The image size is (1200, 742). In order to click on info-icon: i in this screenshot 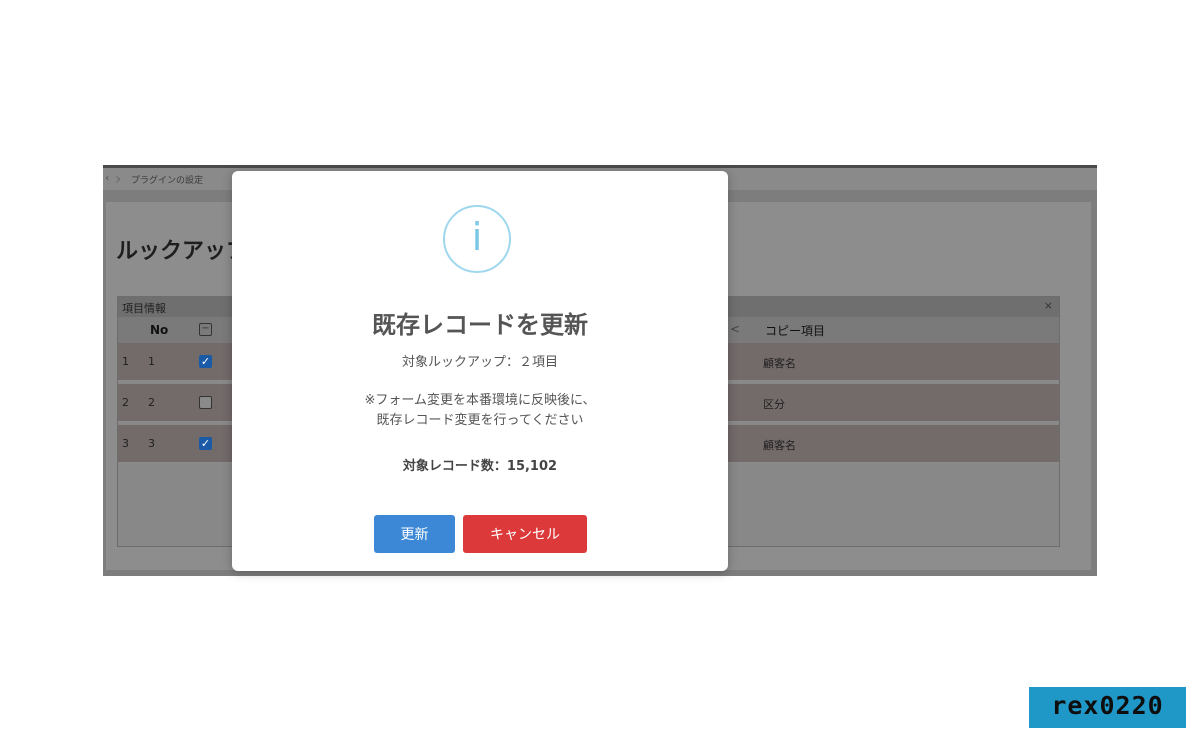, I will do `click(477, 239)`.